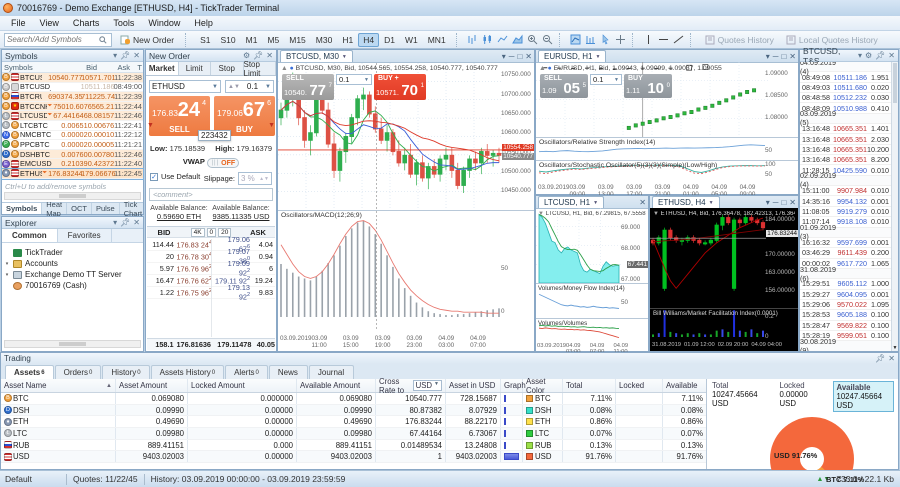 Image resolution: width=900 pixels, height=487 pixels. Describe the element at coordinates (22, 208) in the screenshot. I see `symbols-tab: Symbols` at that location.